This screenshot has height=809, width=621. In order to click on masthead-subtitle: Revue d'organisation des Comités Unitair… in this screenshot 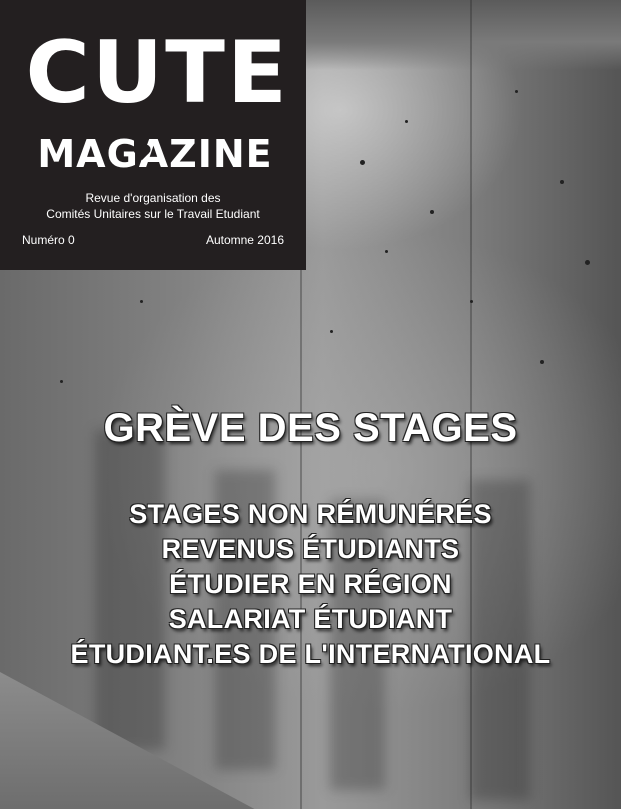, I will do `click(153, 206)`.